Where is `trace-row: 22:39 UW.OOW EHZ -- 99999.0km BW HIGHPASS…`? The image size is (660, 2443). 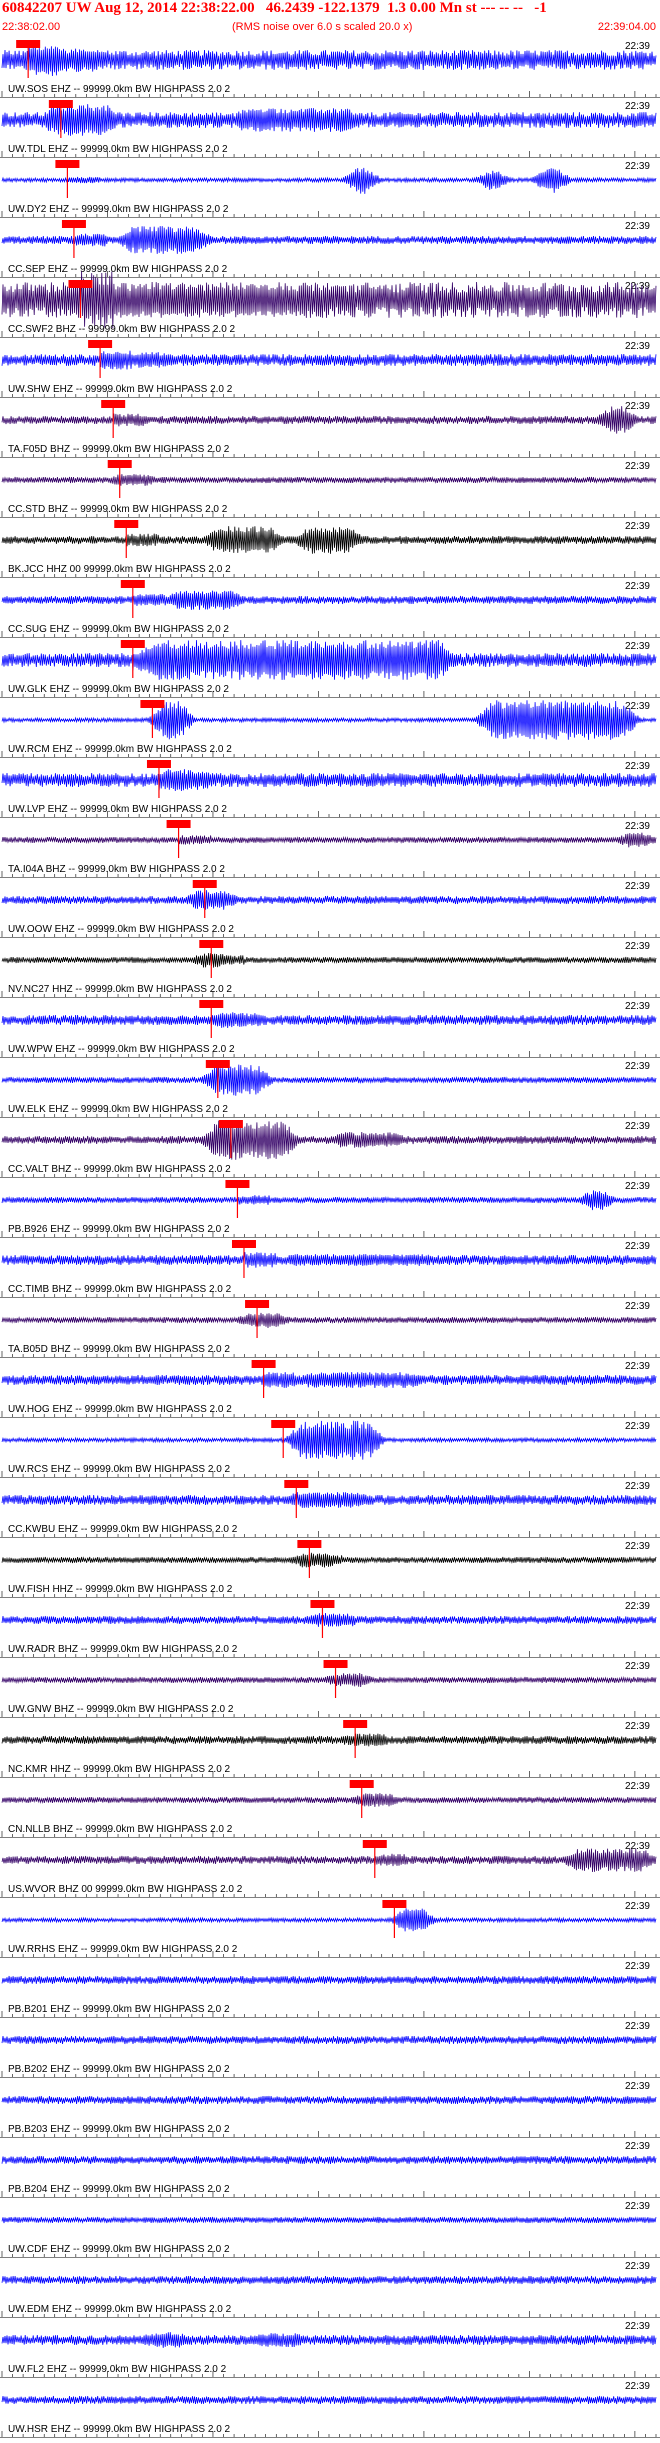 trace-row: 22:39 UW.OOW EHZ -- 99999.0km BW HIGHPASS… is located at coordinates (330, 909).